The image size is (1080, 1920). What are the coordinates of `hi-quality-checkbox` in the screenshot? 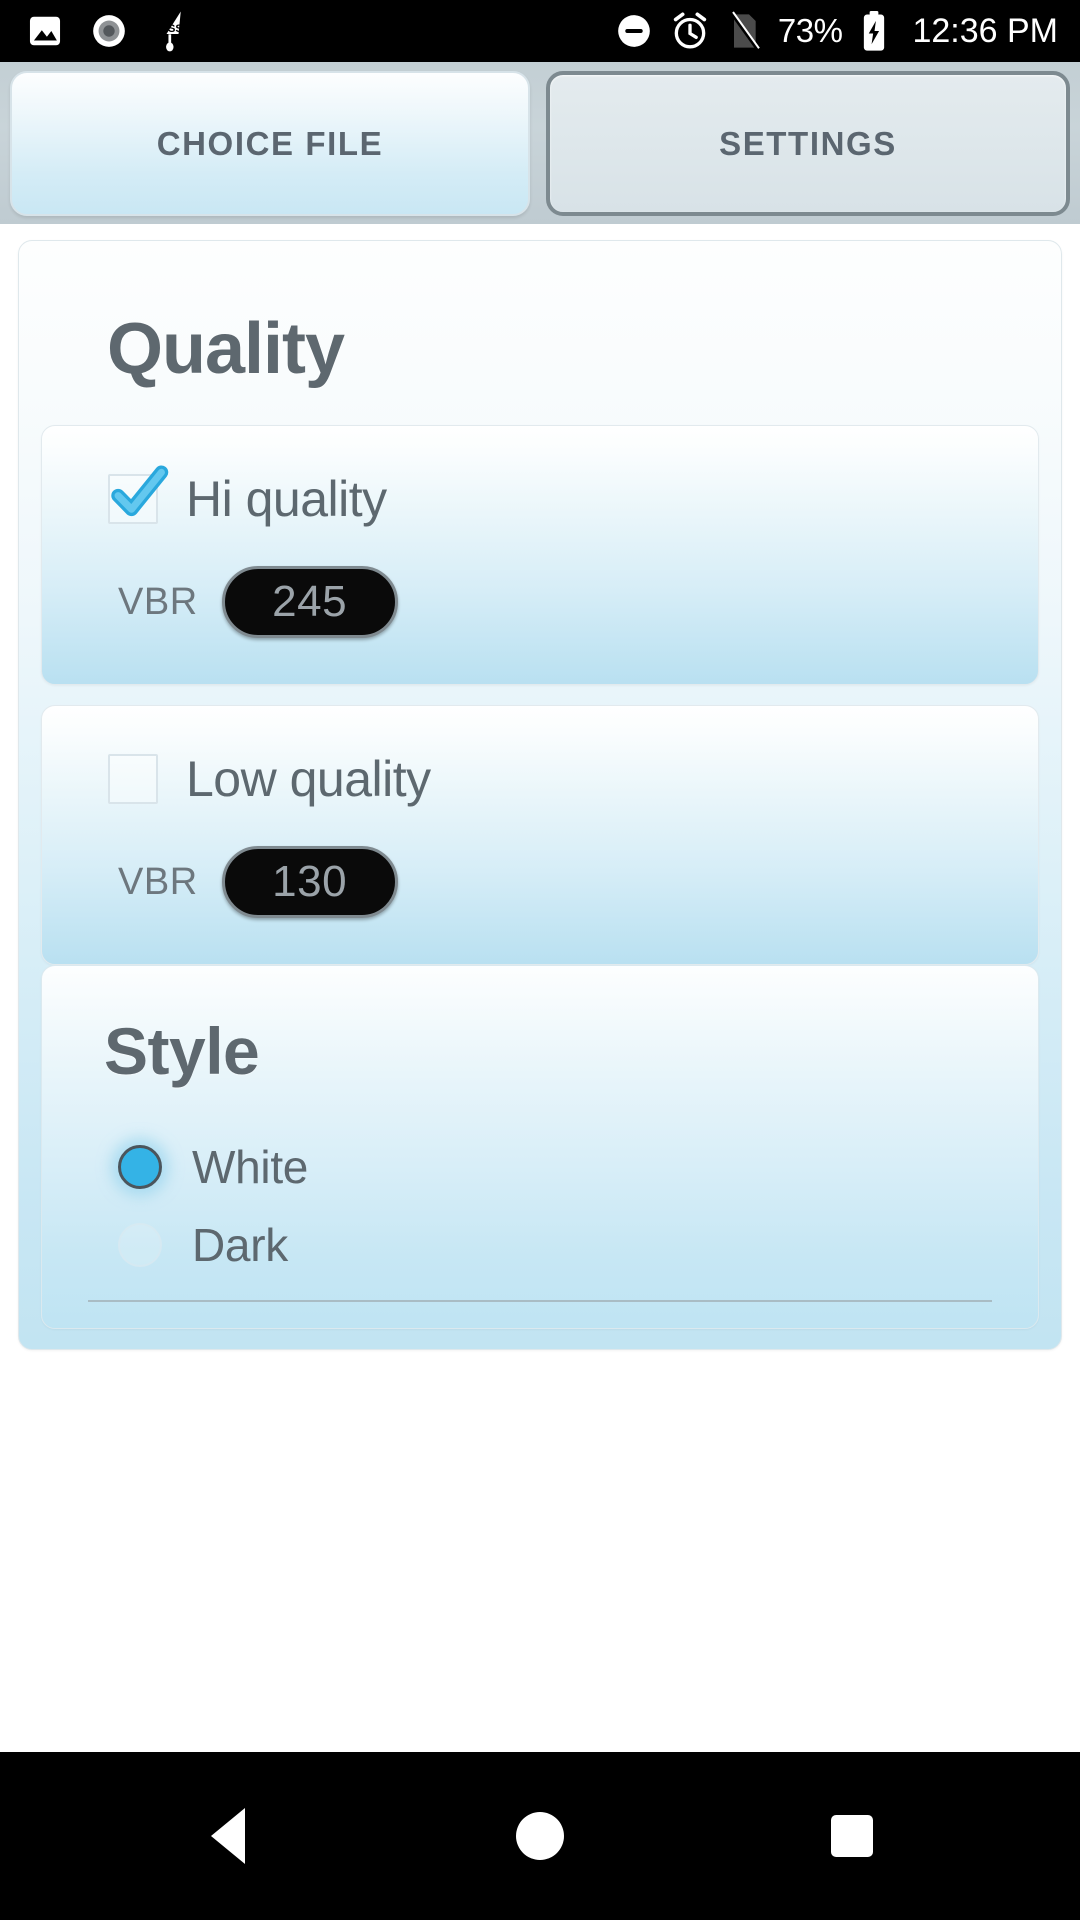 It's located at (138, 494).